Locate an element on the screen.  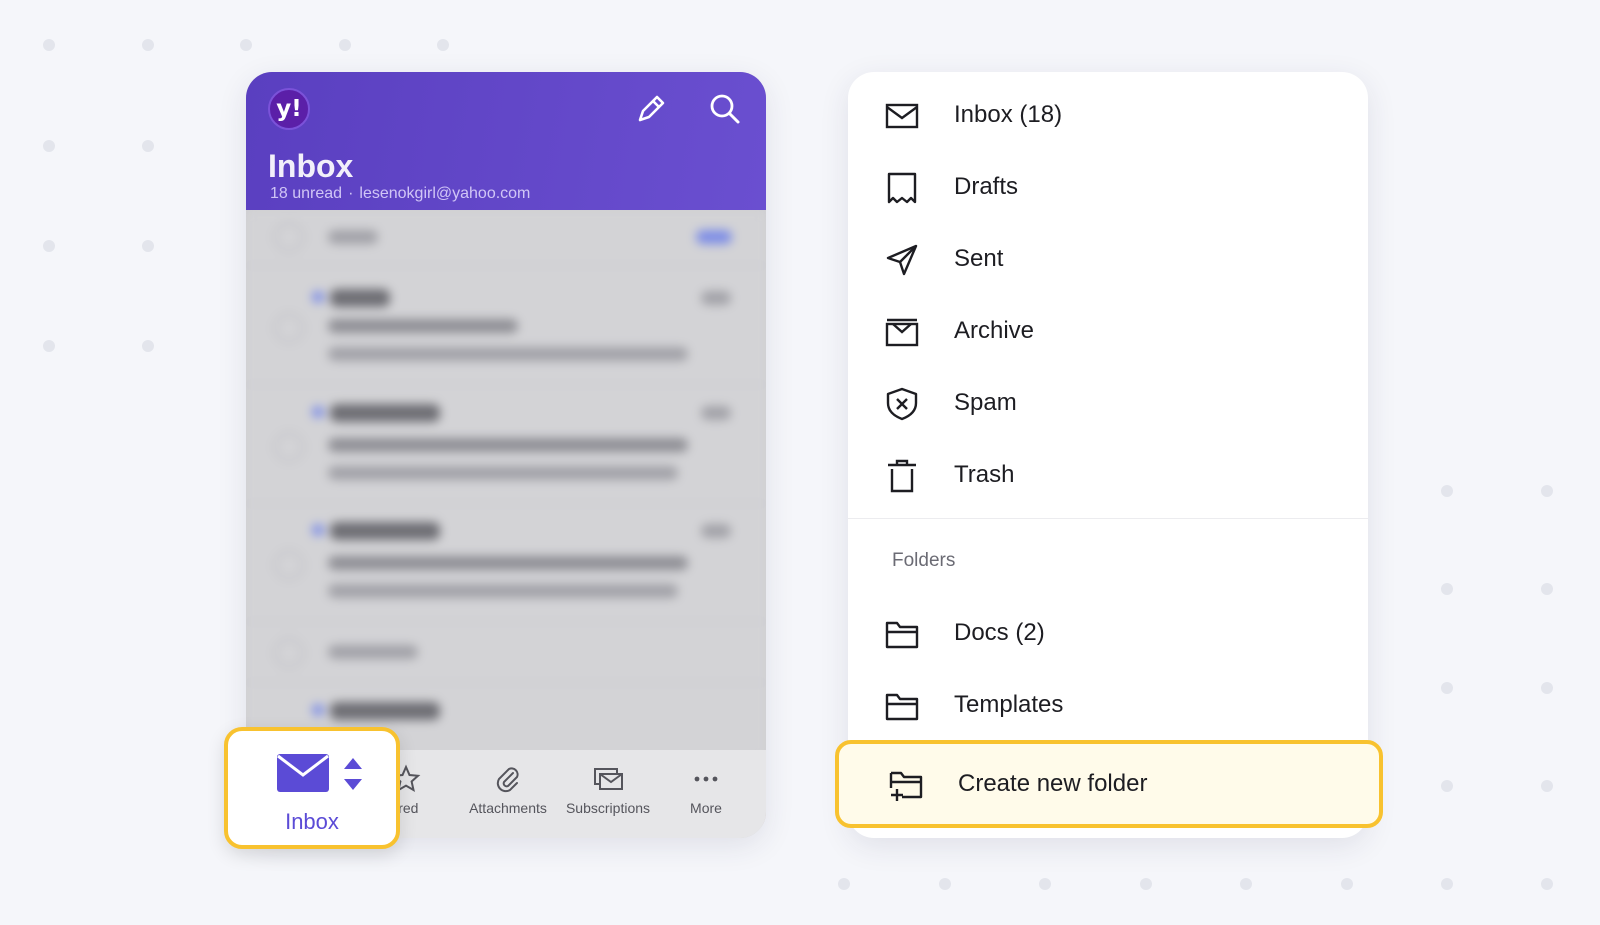
more-dots-icon is located at coordinates (706, 779).